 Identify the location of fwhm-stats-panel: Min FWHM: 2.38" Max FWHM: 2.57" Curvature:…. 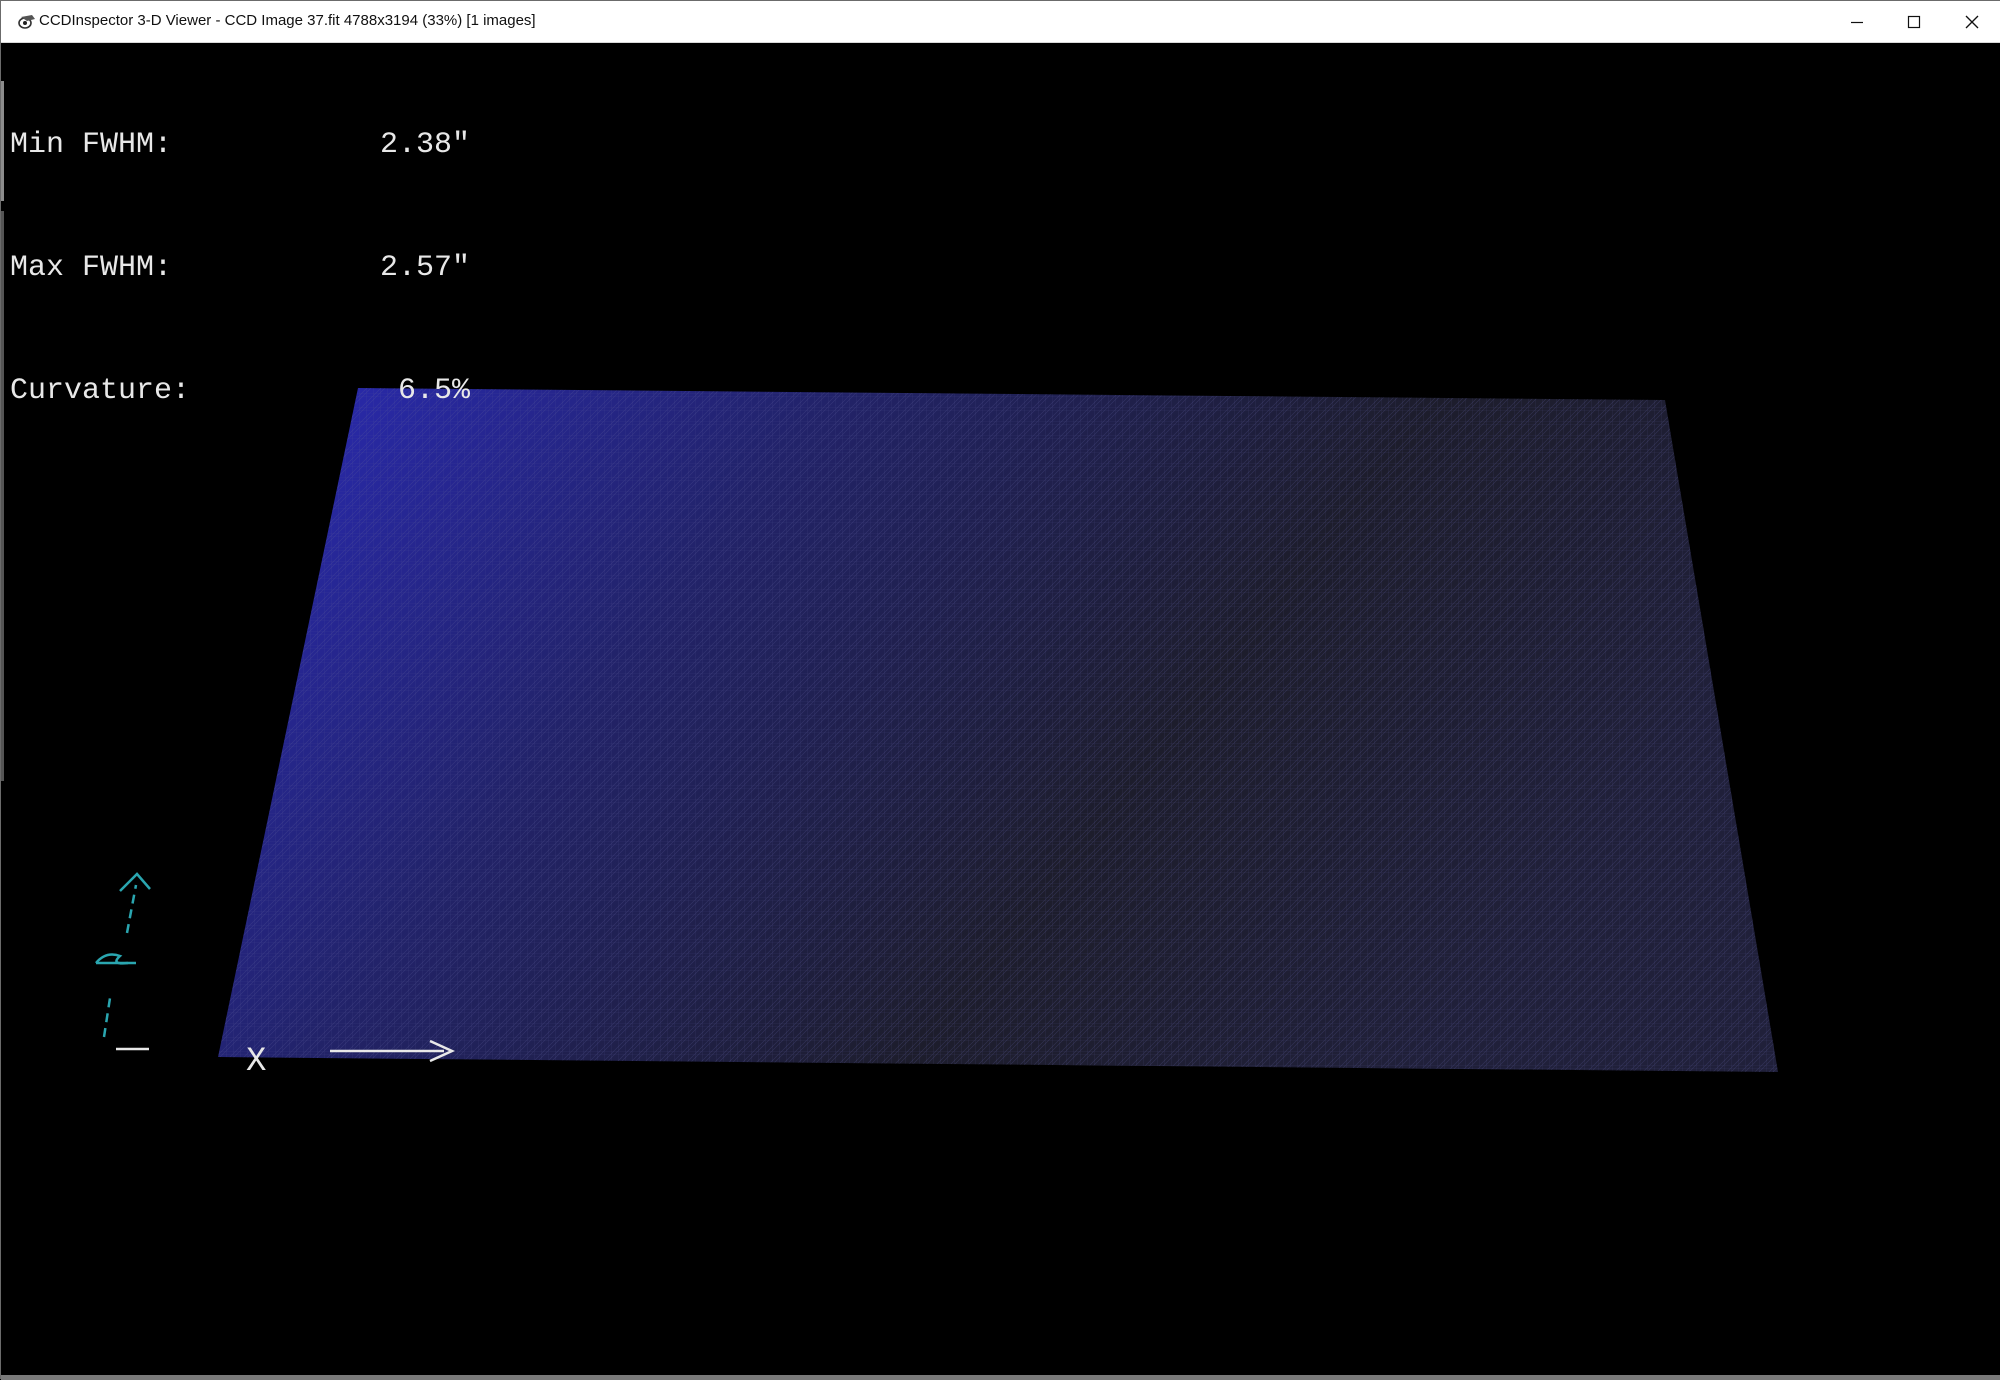
(240, 268).